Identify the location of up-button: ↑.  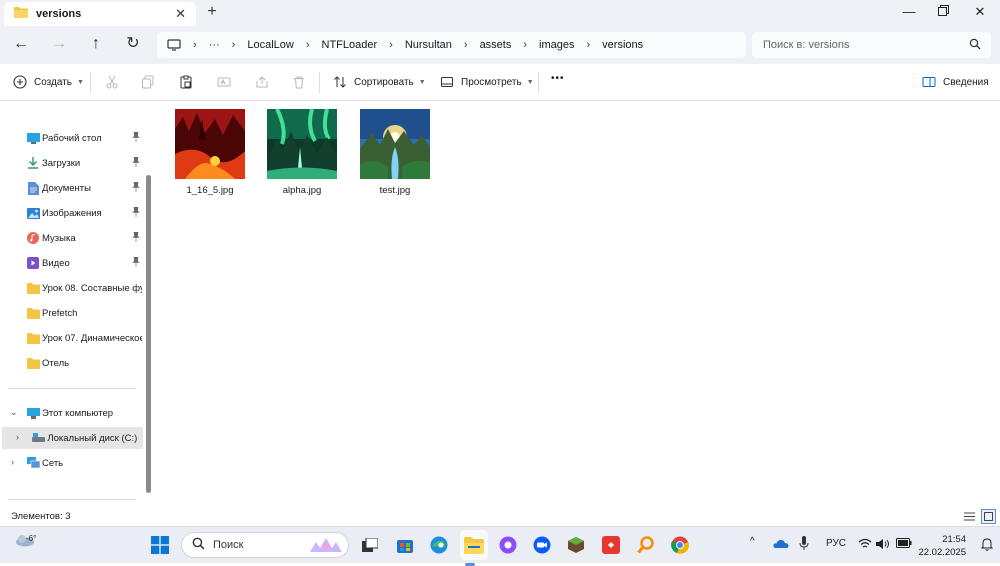
(96, 44).